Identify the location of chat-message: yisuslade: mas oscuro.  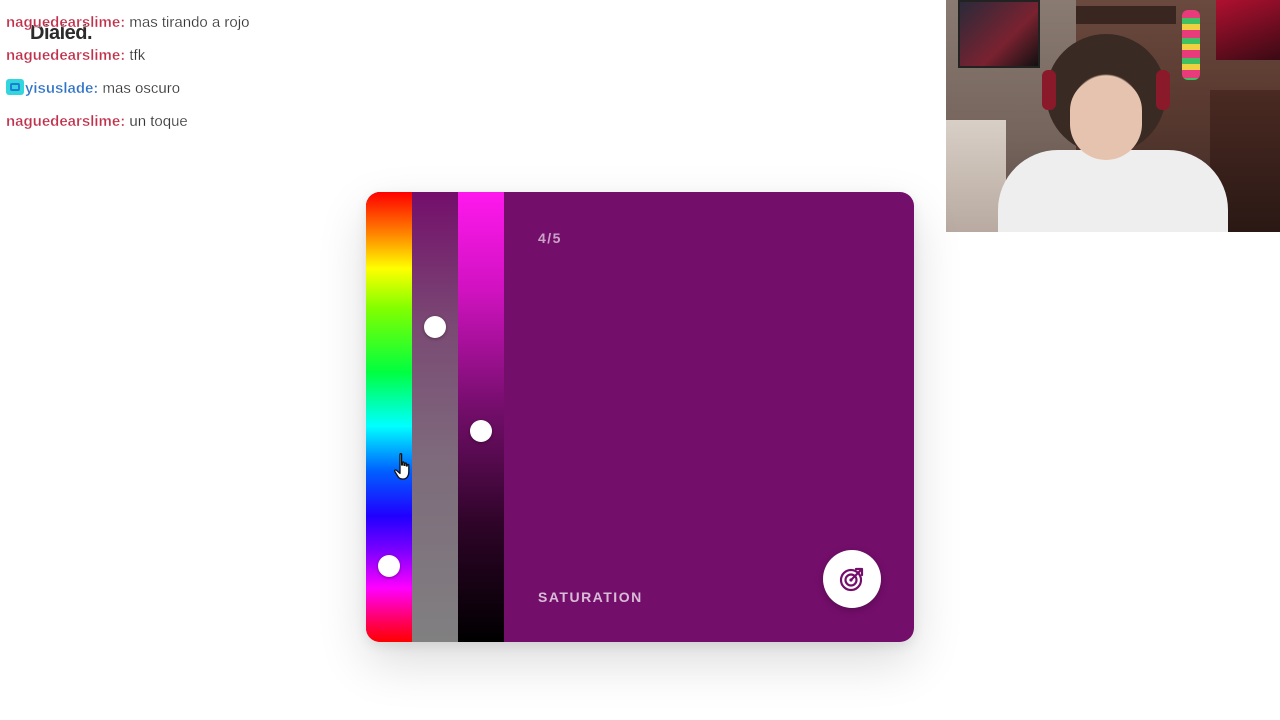
(216, 94).